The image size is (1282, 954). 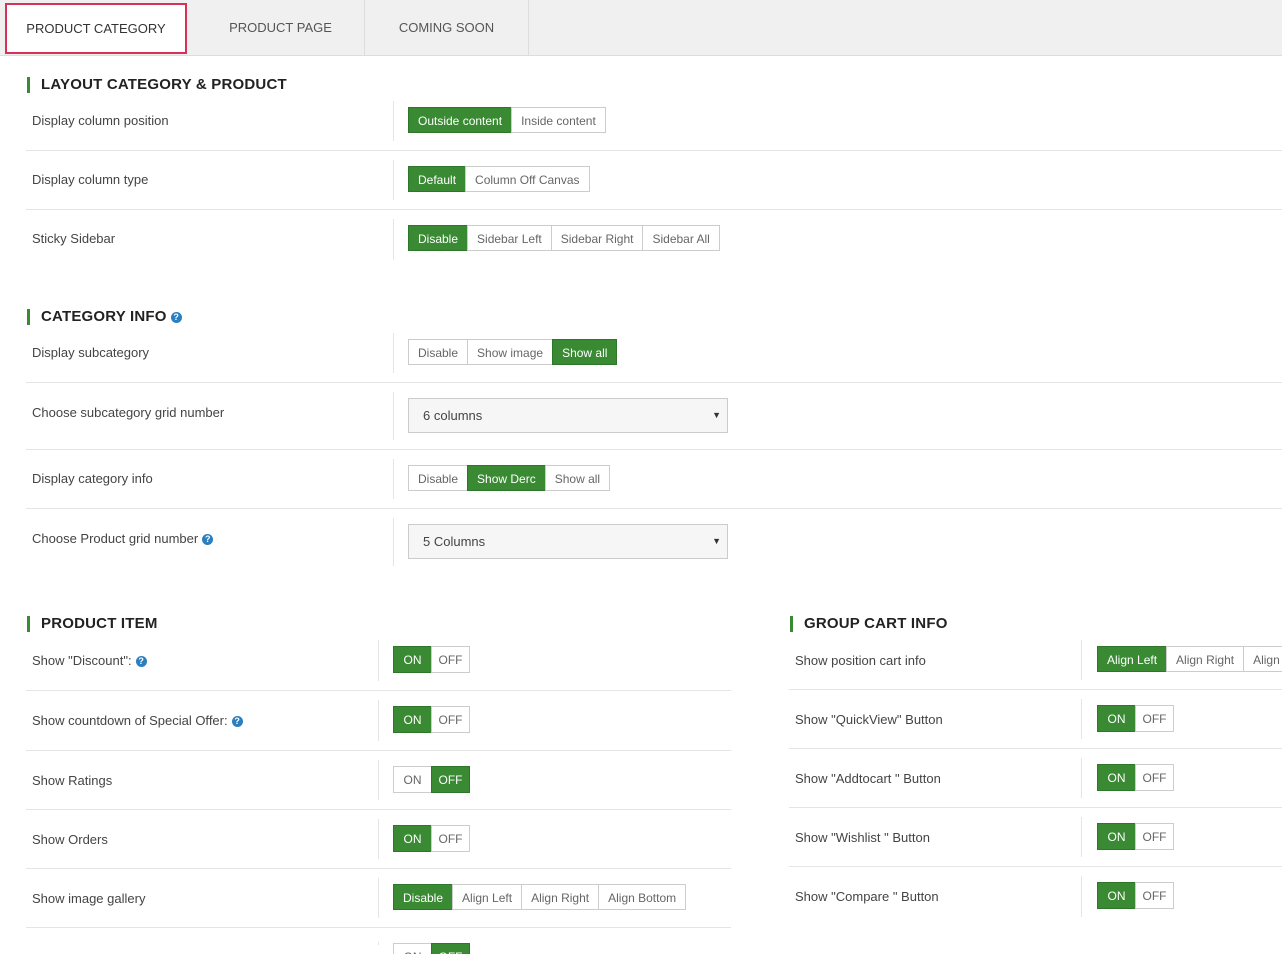 I want to click on cart-position-options: Align Left Align Right Align, so click(x=1189, y=659).